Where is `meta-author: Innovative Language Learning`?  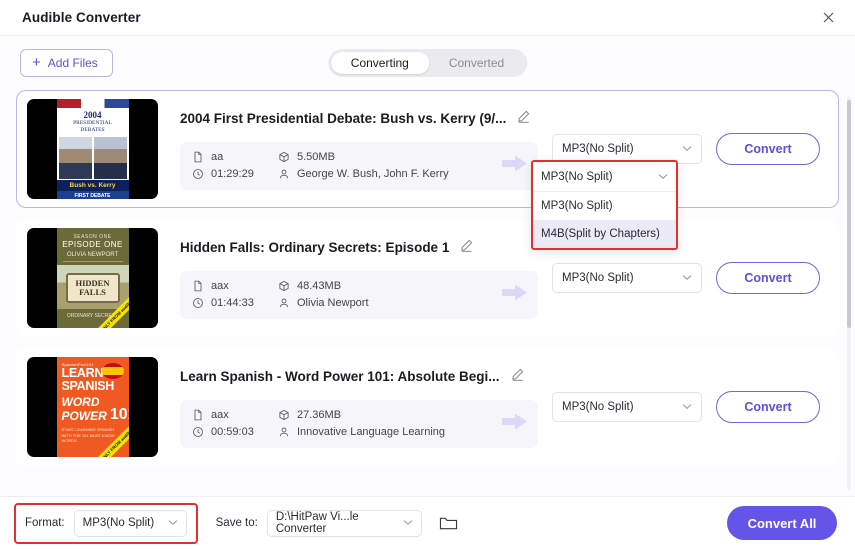 meta-author: Innovative Language Learning is located at coordinates (361, 432).